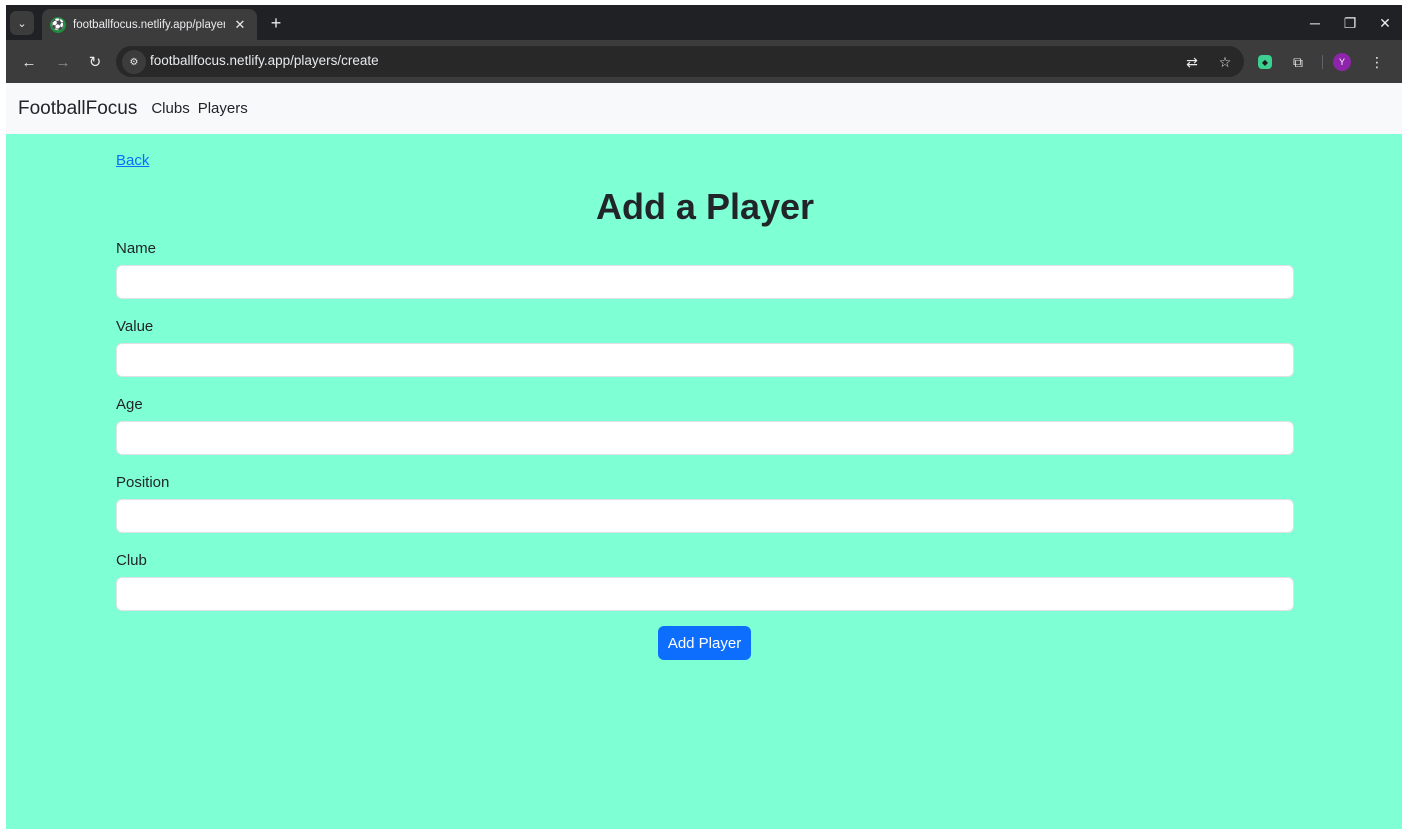  What do you see at coordinates (1377, 62) in the screenshot?
I see `menu-kebab-icon: ⋮` at bounding box center [1377, 62].